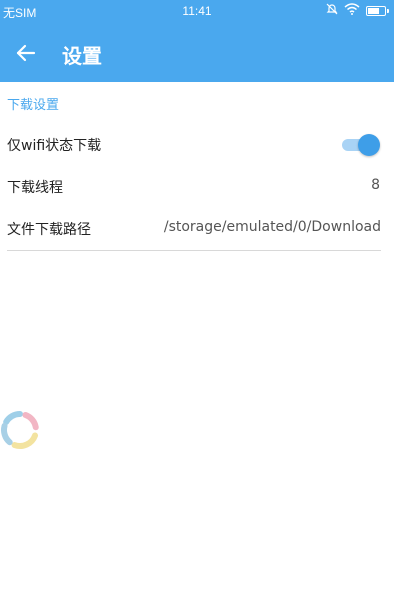  Describe the element at coordinates (49, 230) in the screenshot. I see `download-path-label: 文件下载路径` at that location.